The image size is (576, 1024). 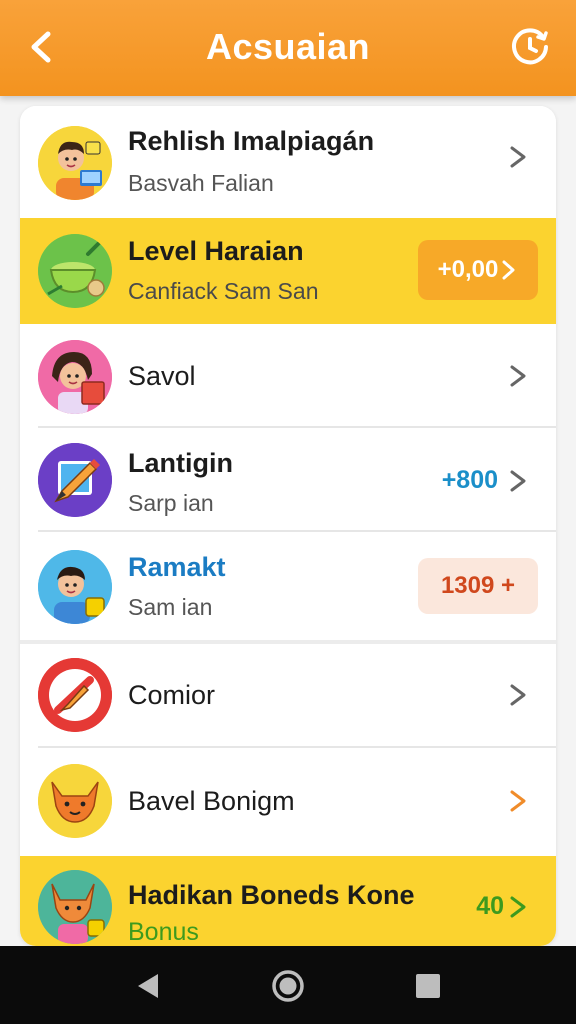 I want to click on points-value: 40, so click(x=490, y=906).